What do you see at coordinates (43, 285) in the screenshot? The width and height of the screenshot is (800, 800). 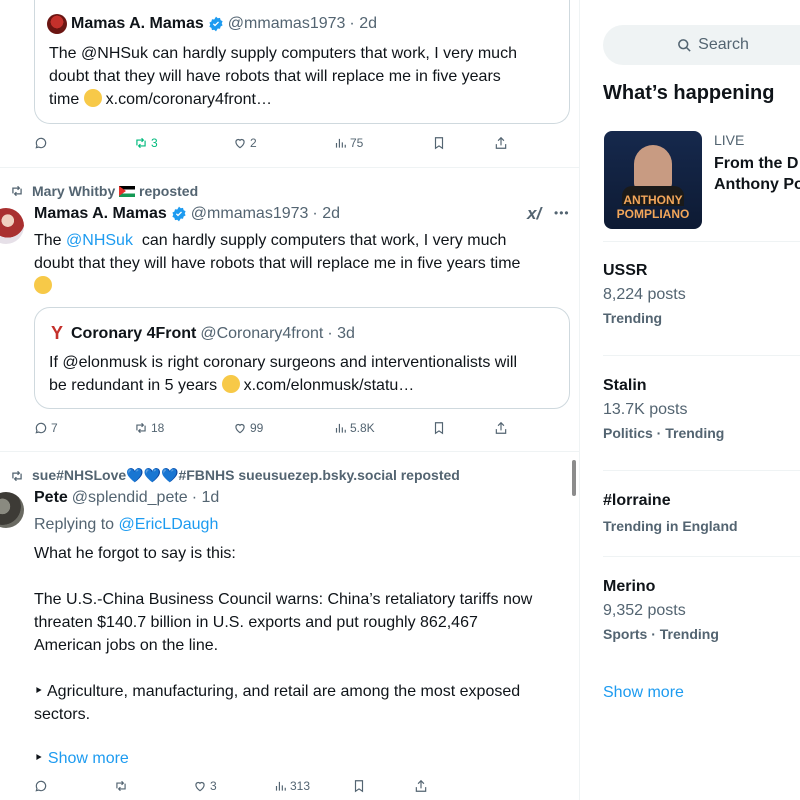 I see `winking-emoji-icon` at bounding box center [43, 285].